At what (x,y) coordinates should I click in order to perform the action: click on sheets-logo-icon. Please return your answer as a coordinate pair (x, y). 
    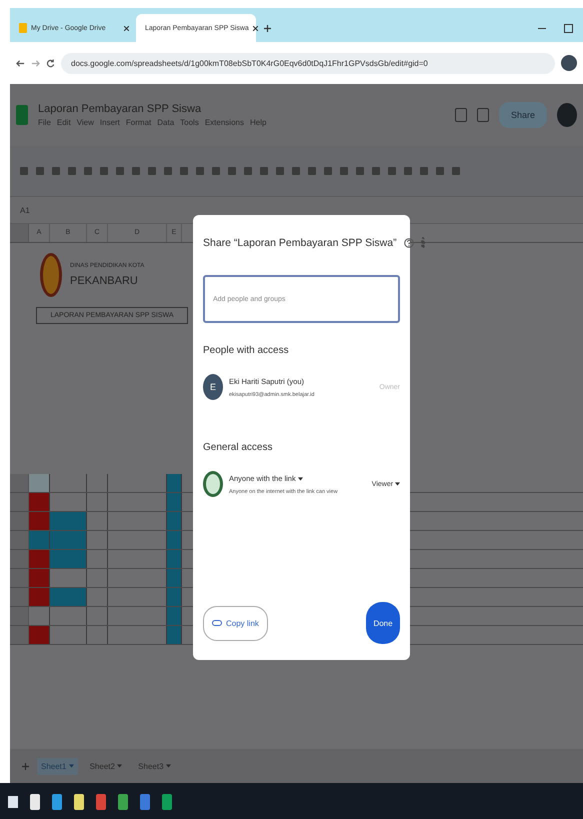
    Looking at the image, I should click on (22, 115).